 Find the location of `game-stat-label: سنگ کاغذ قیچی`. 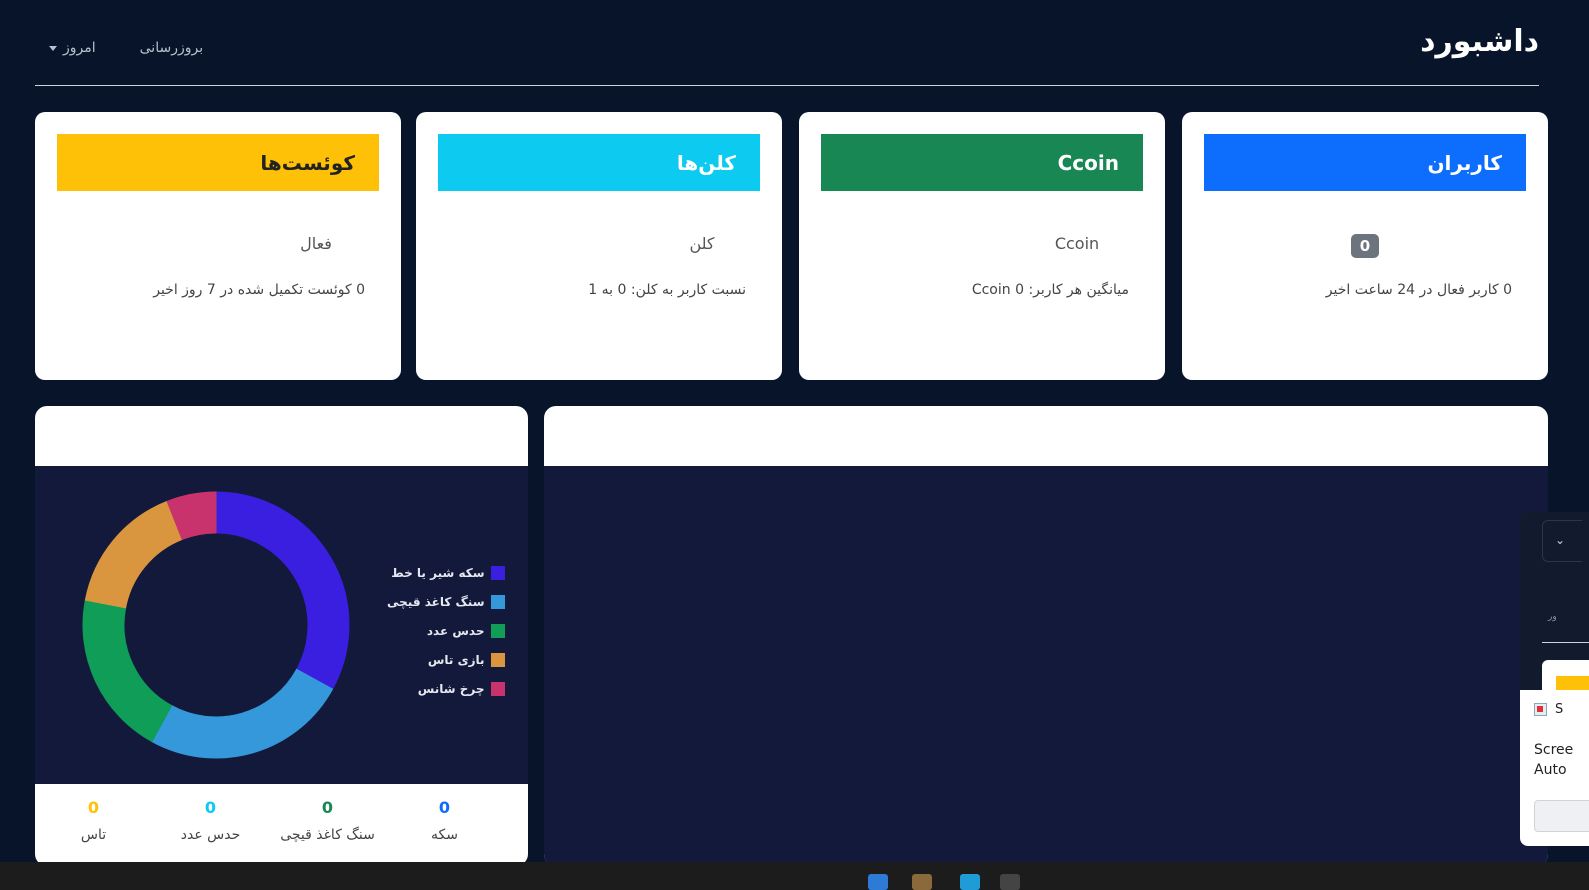

game-stat-label: سنگ کاغذ قیچی is located at coordinates (327, 835).